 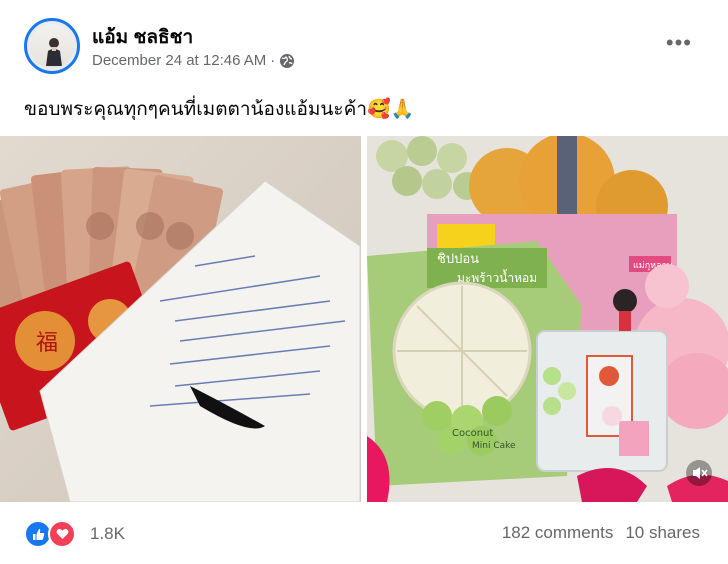 I want to click on comments-count: 182 comments, so click(x=558, y=533).